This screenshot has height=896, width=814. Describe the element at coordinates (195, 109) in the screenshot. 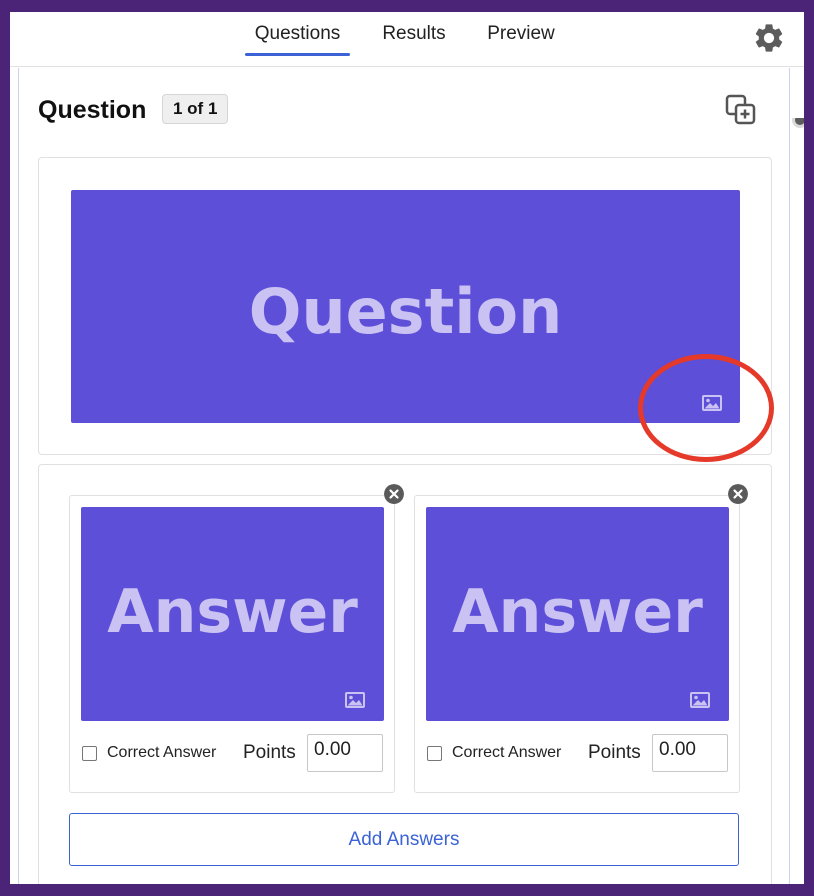

I see `question-counter-badge: 1 of 1` at that location.